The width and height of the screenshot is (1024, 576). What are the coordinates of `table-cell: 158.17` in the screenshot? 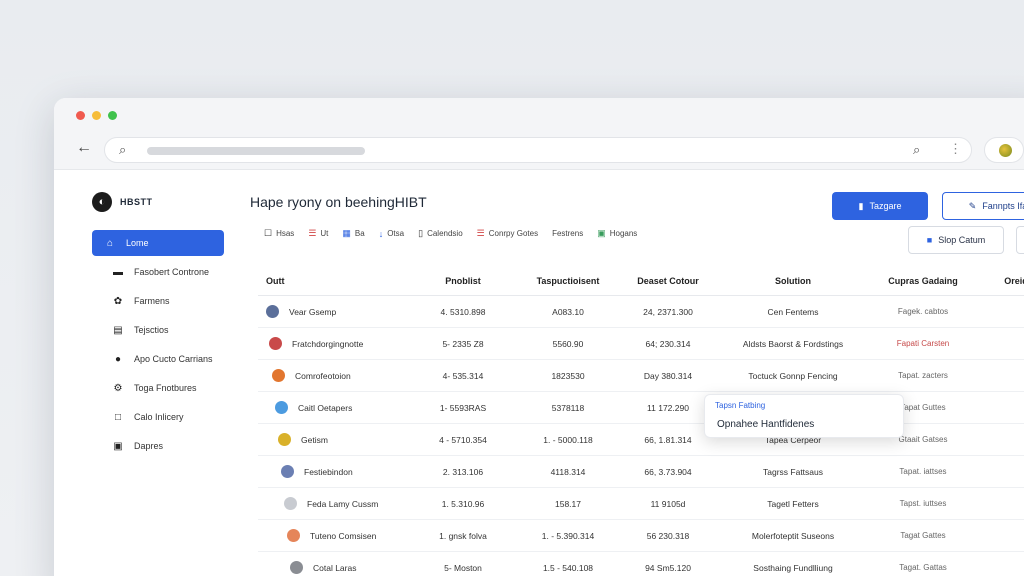 It's located at (568, 503).